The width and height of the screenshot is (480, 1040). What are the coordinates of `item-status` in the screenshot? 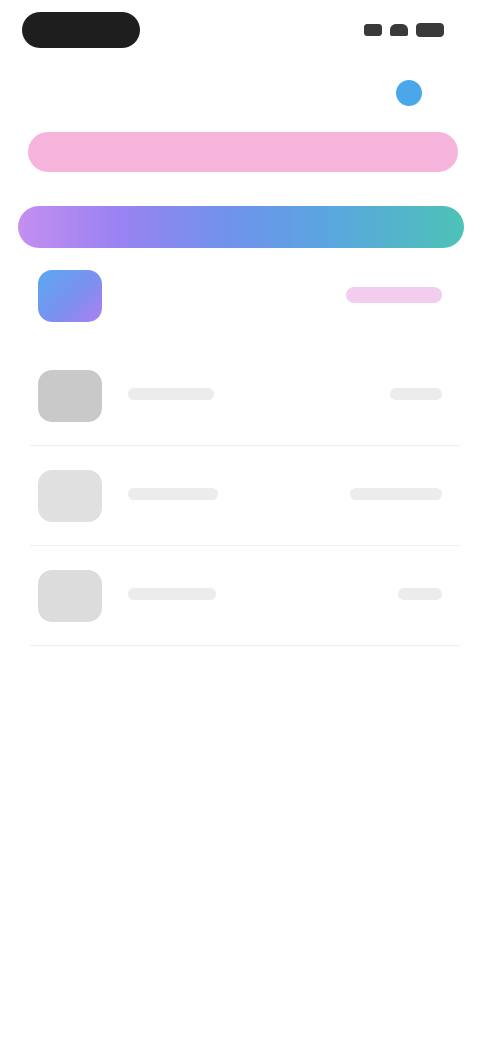 It's located at (394, 296).